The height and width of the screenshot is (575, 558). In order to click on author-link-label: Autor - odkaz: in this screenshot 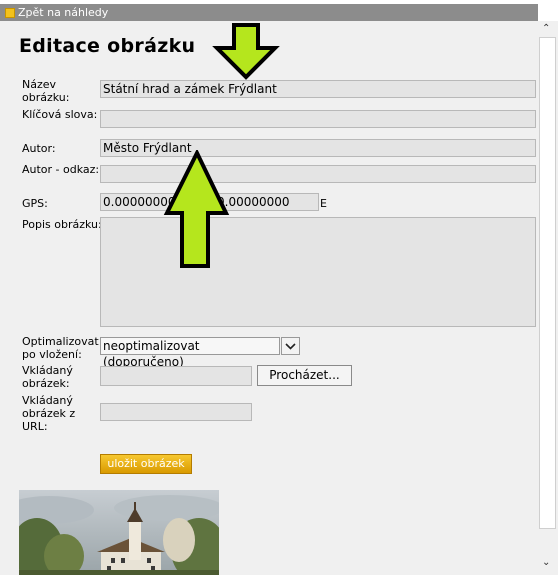, I will do `click(61, 169)`.